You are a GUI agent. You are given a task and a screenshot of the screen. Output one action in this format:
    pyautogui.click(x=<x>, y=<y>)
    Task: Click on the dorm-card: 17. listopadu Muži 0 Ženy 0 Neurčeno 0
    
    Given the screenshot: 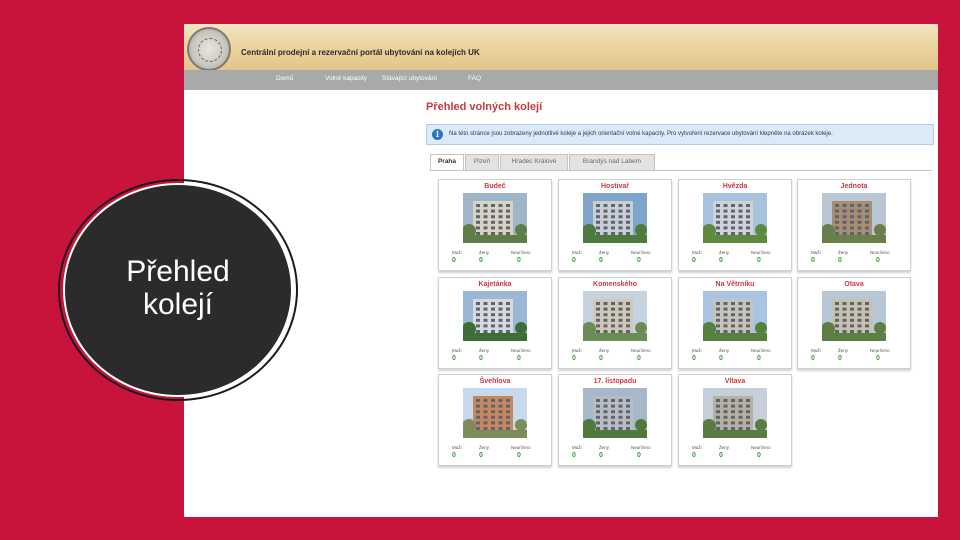 What is the action you would take?
    pyautogui.click(x=615, y=420)
    